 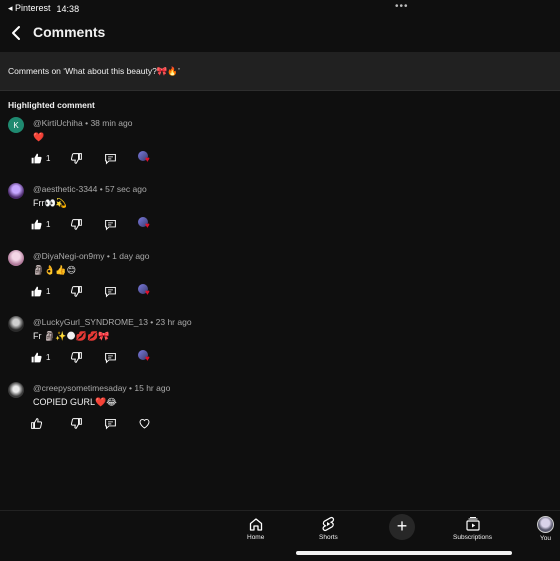 I want to click on comment-text: COPIED GURL❤️😂, so click(x=75, y=402).